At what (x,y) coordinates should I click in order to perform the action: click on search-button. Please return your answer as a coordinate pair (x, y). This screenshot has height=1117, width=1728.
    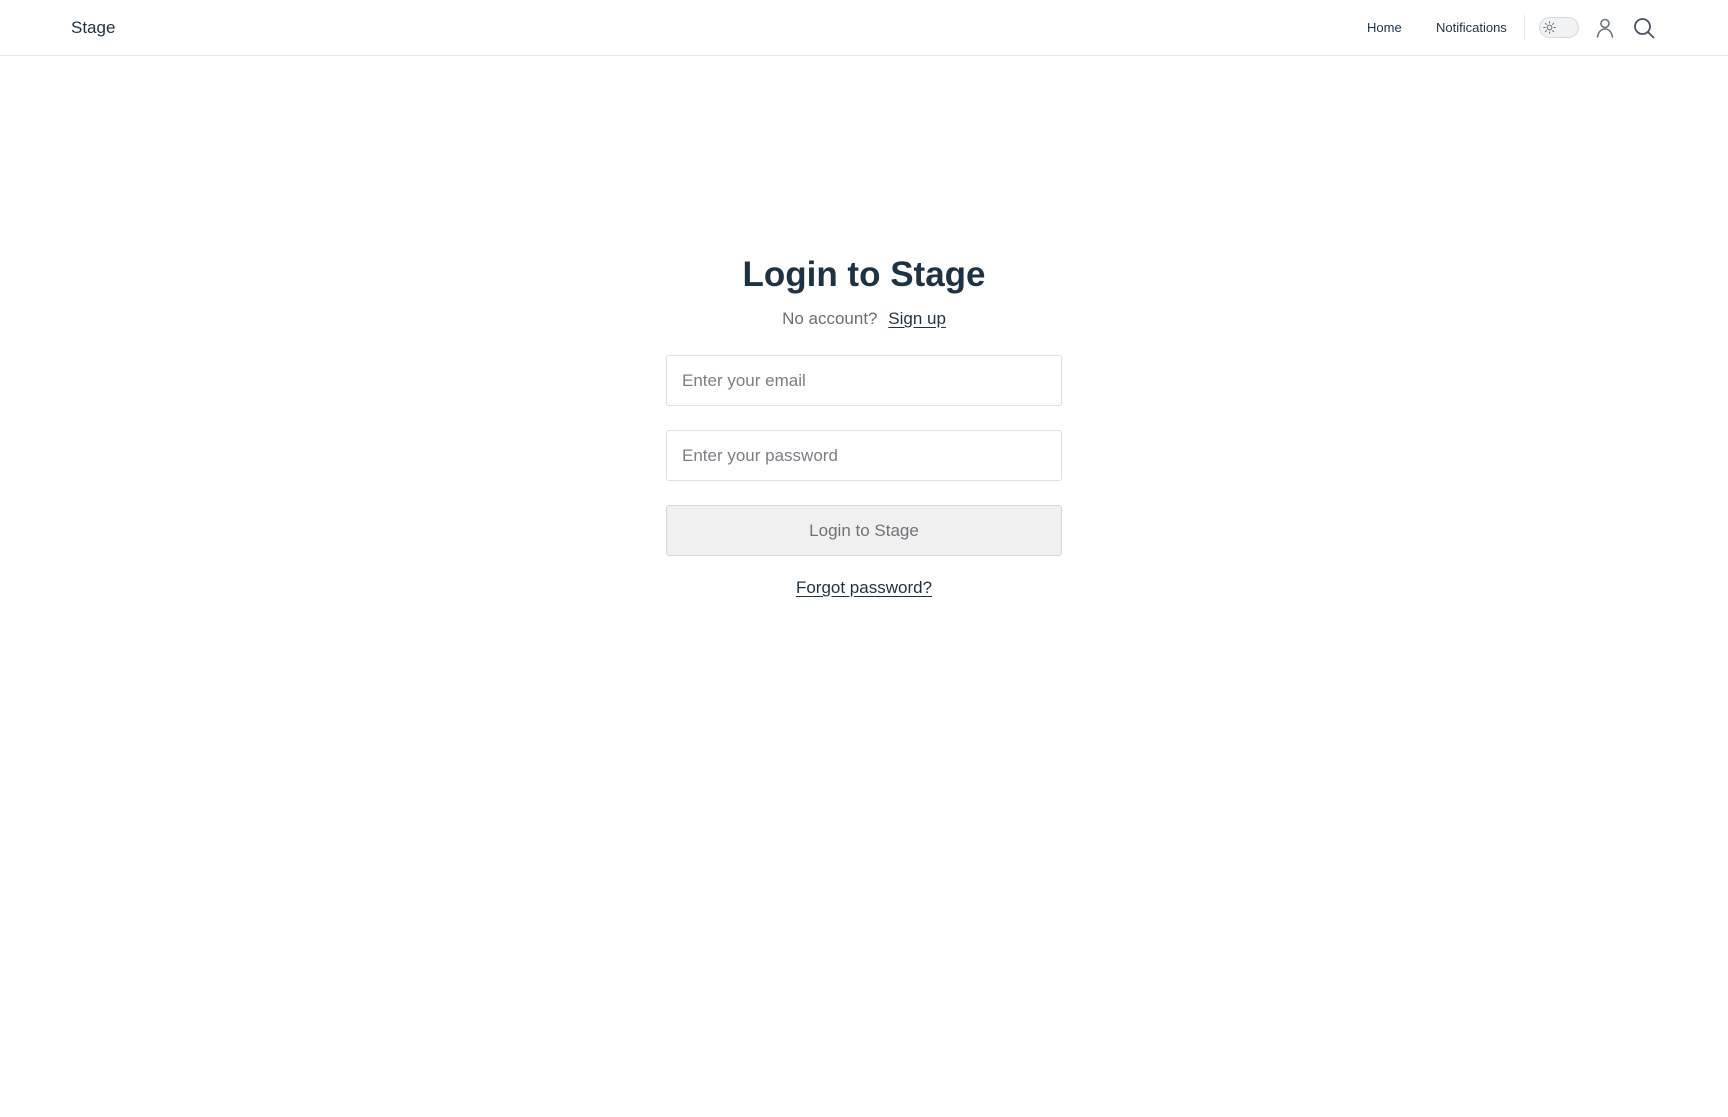
    Looking at the image, I should click on (1644, 28).